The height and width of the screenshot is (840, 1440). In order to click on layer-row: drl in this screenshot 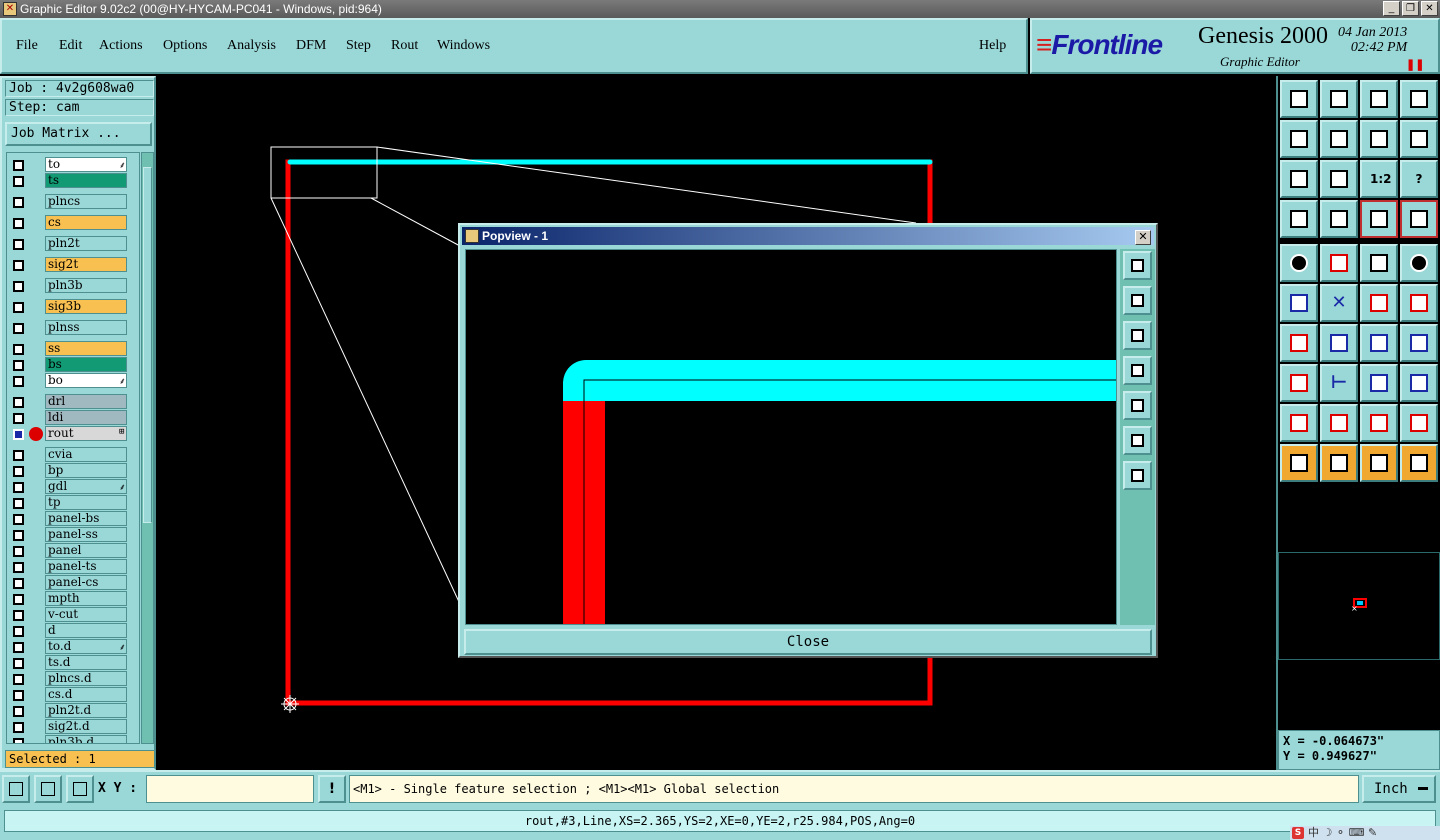, I will do `click(69, 402)`.